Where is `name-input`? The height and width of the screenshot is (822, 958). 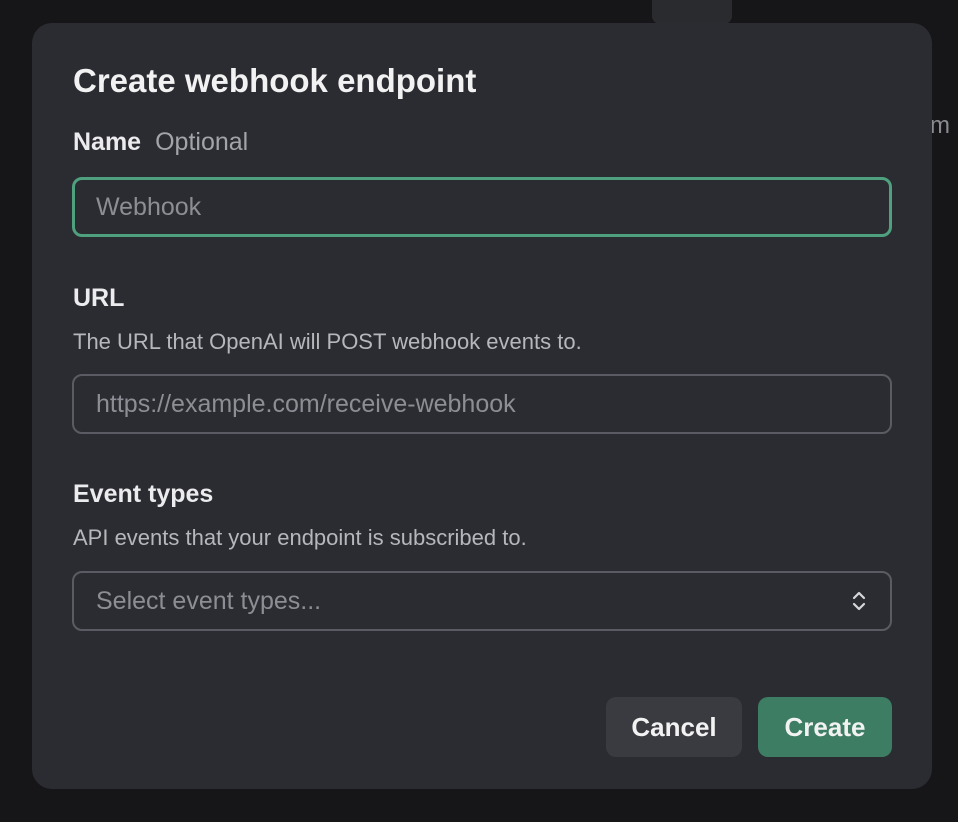 name-input is located at coordinates (482, 207).